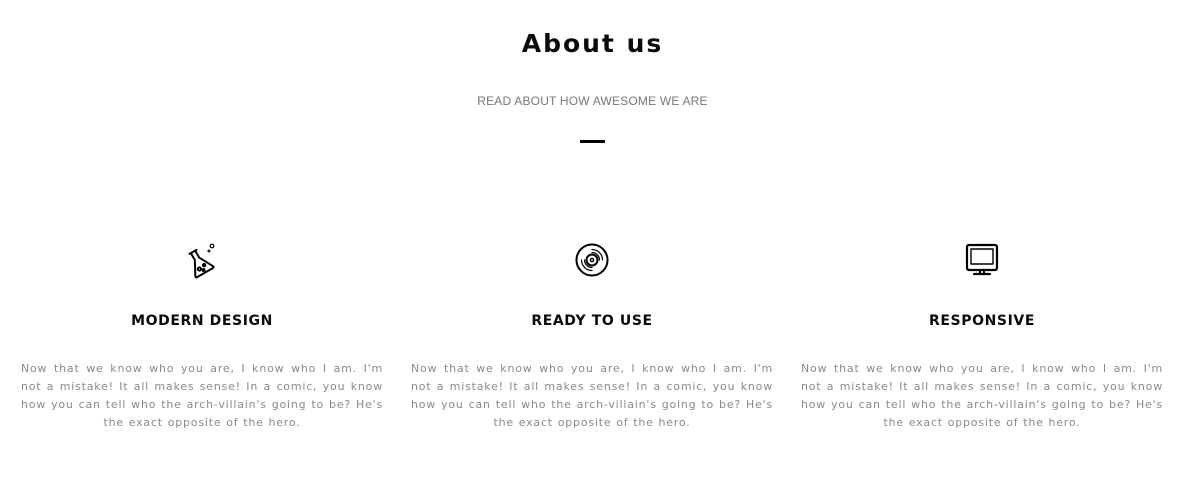  Describe the element at coordinates (202, 321) in the screenshot. I see `feature-heading: MODERN DESIGN` at that location.